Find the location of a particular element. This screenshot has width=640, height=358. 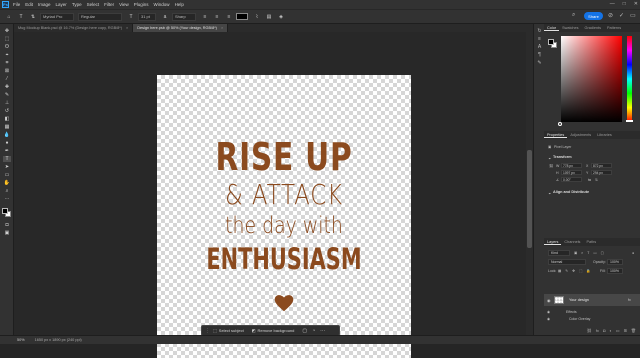

menu-image: Image is located at coordinates (44, 4).